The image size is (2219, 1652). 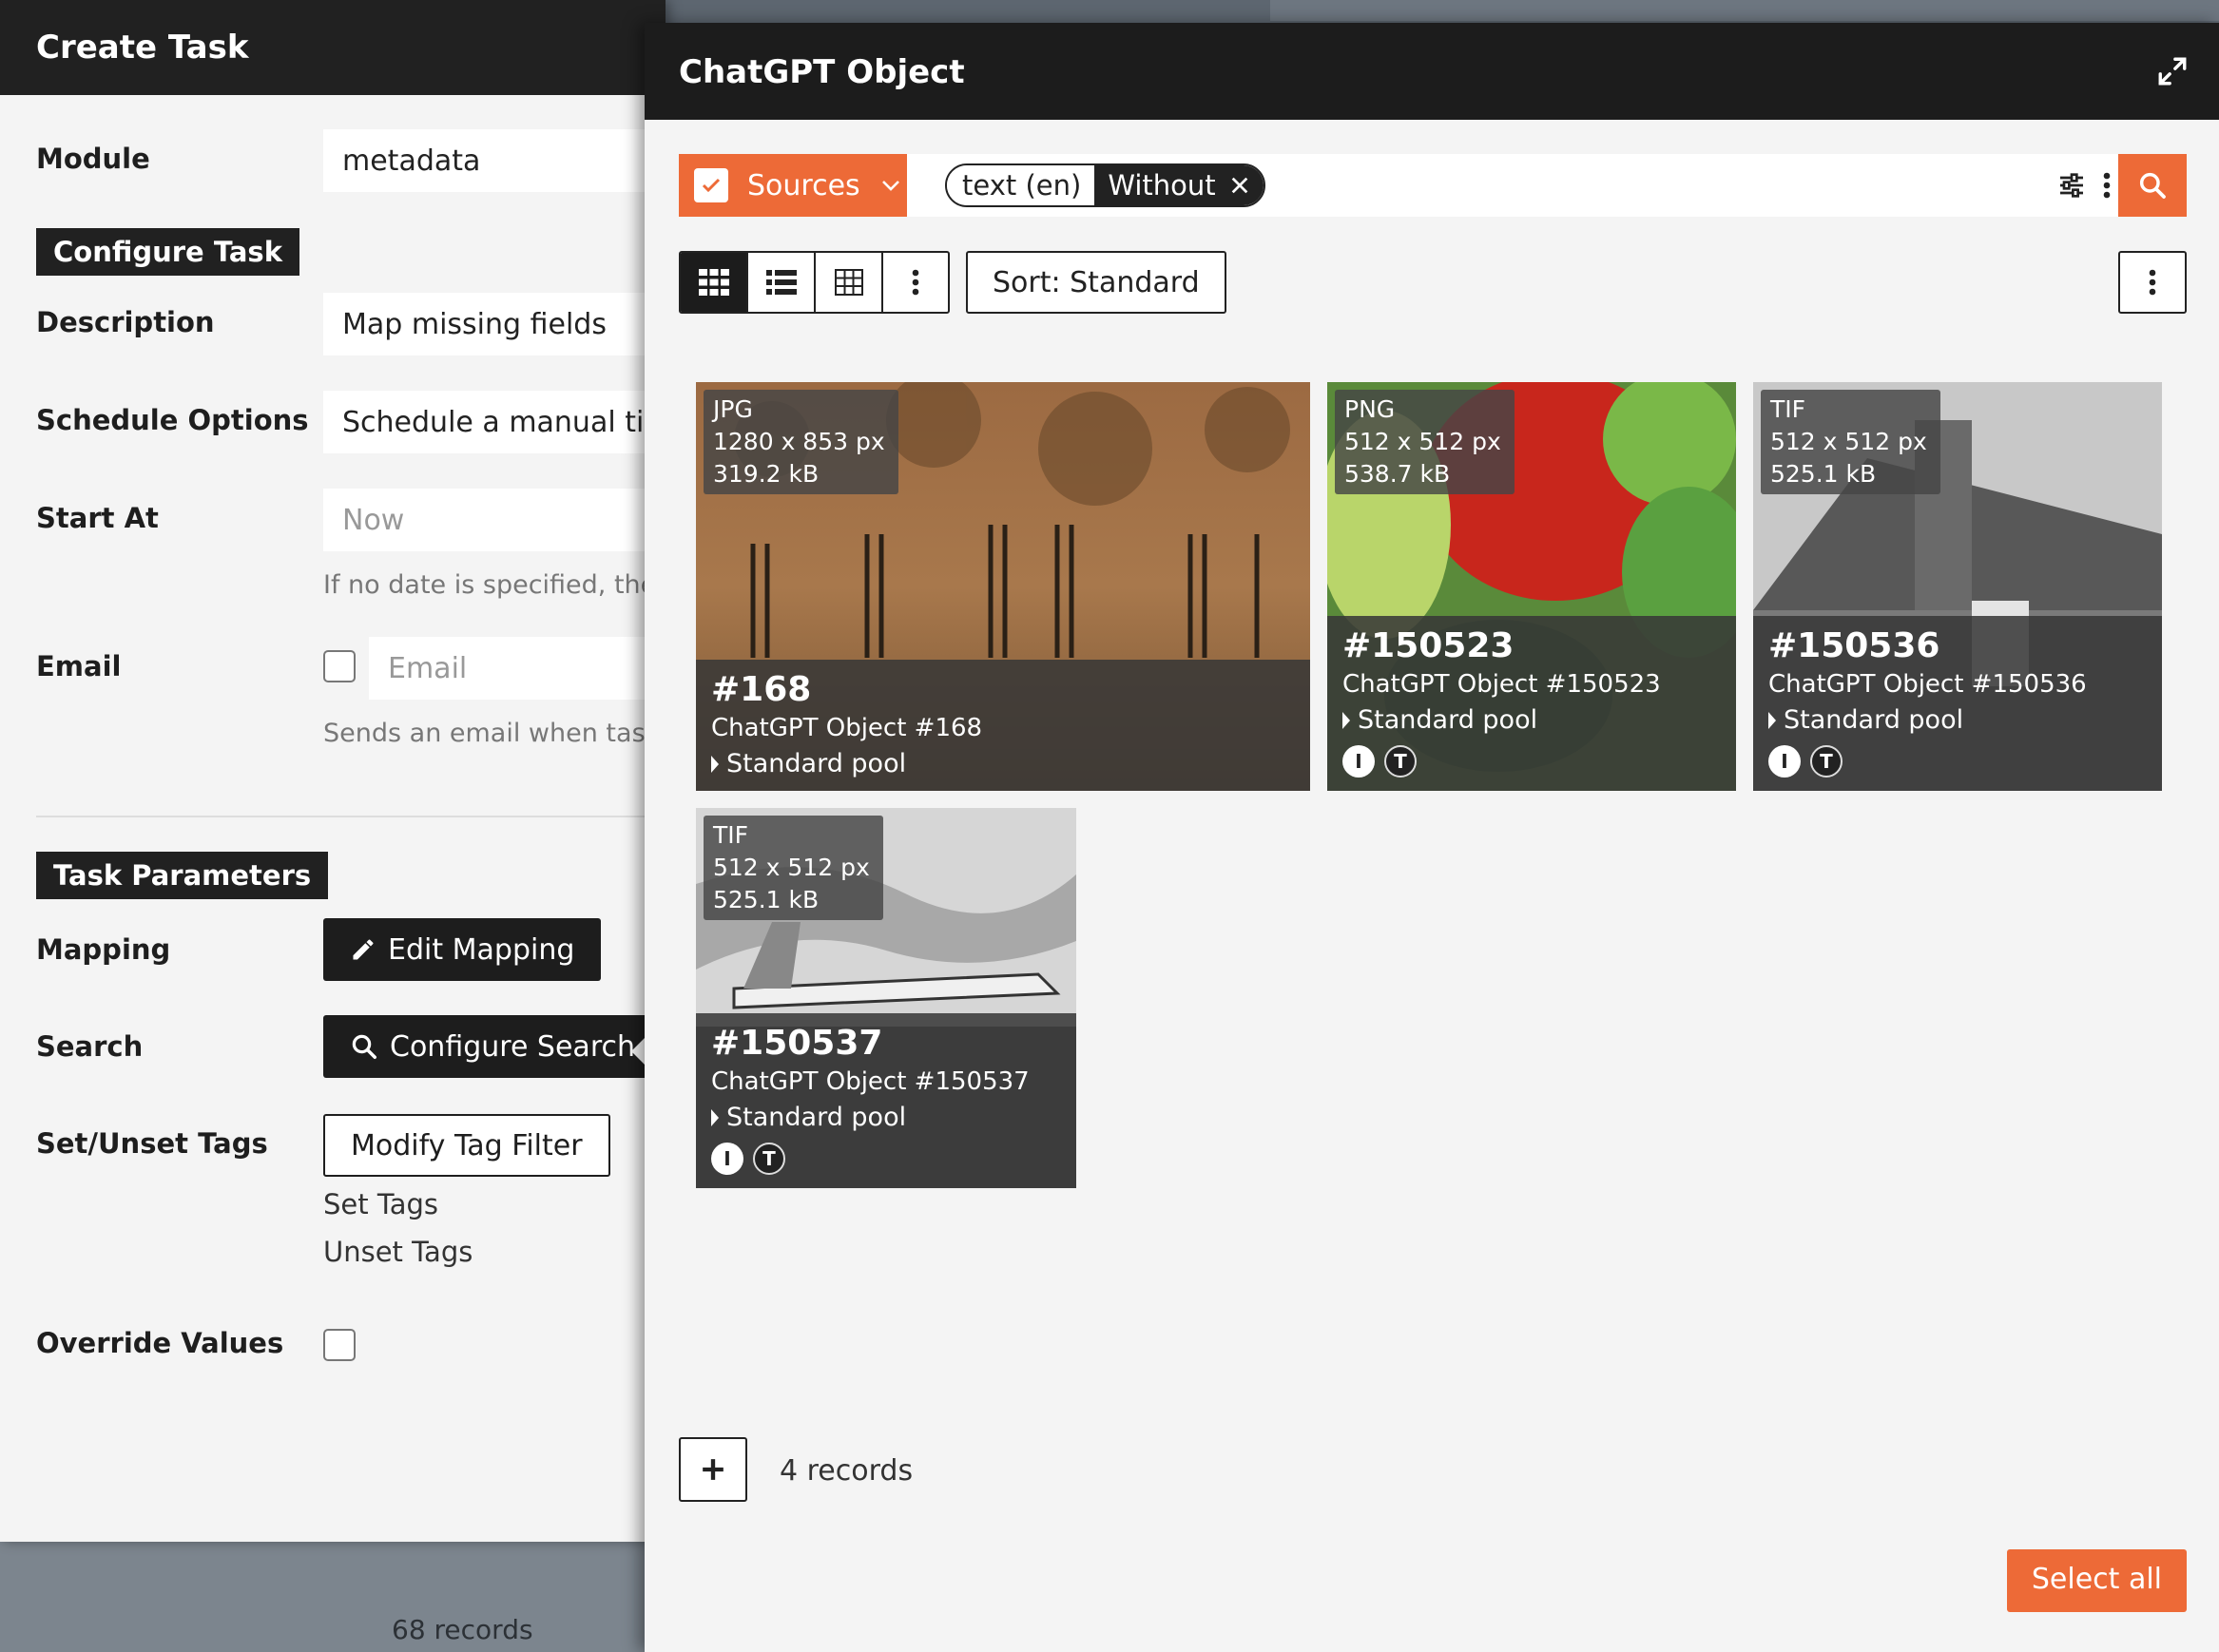 What do you see at coordinates (714, 282) in the screenshot?
I see `grid-view-icon` at bounding box center [714, 282].